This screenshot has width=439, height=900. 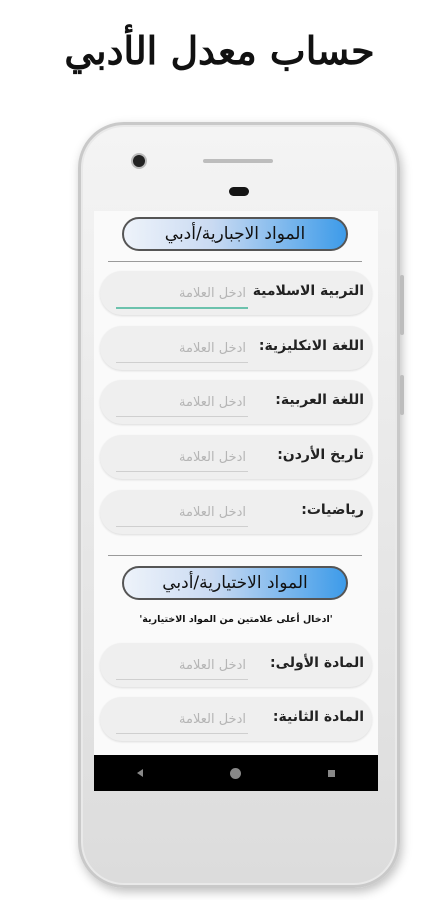 I want to click on subject-row-math: رياضيات:, so click(x=236, y=512).